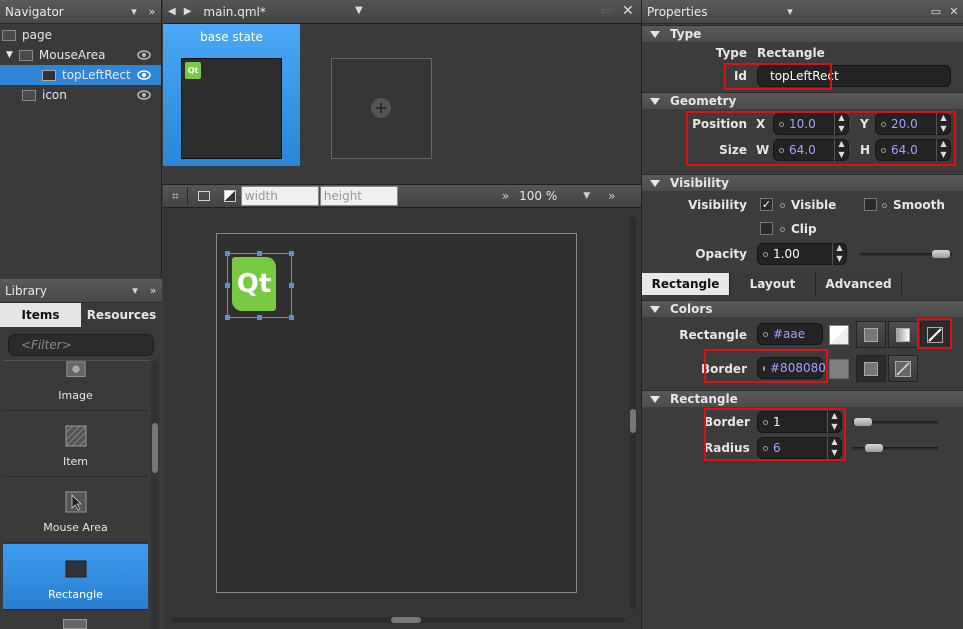 The width and height of the screenshot is (963, 629). What do you see at coordinates (80, 75) in the screenshot?
I see `nav-item-topleftrect: topLeftRect` at bounding box center [80, 75].